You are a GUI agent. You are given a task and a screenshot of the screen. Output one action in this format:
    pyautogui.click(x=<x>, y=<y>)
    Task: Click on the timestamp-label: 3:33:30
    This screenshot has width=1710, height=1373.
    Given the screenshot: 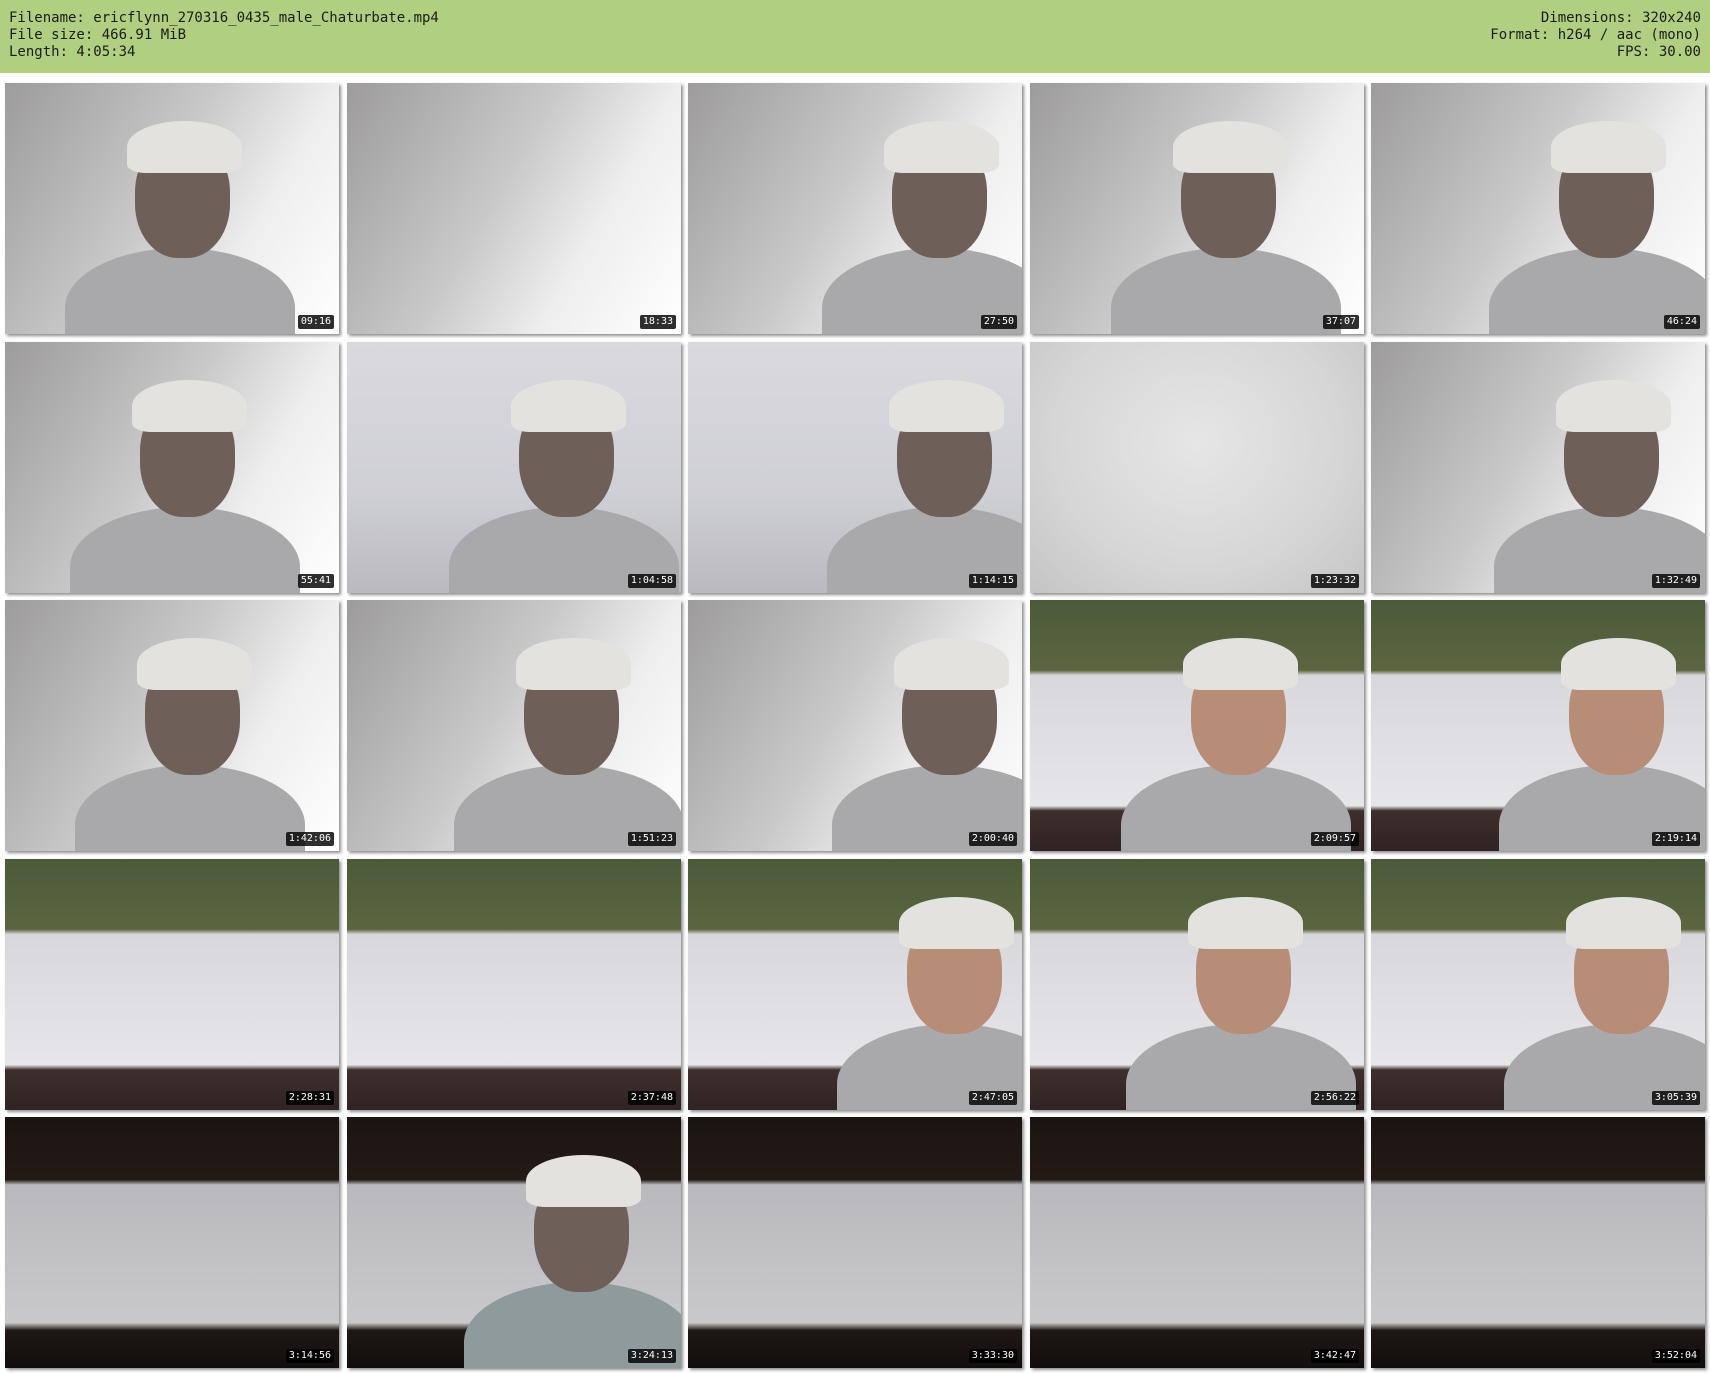 What is the action you would take?
    pyautogui.click(x=992, y=1356)
    